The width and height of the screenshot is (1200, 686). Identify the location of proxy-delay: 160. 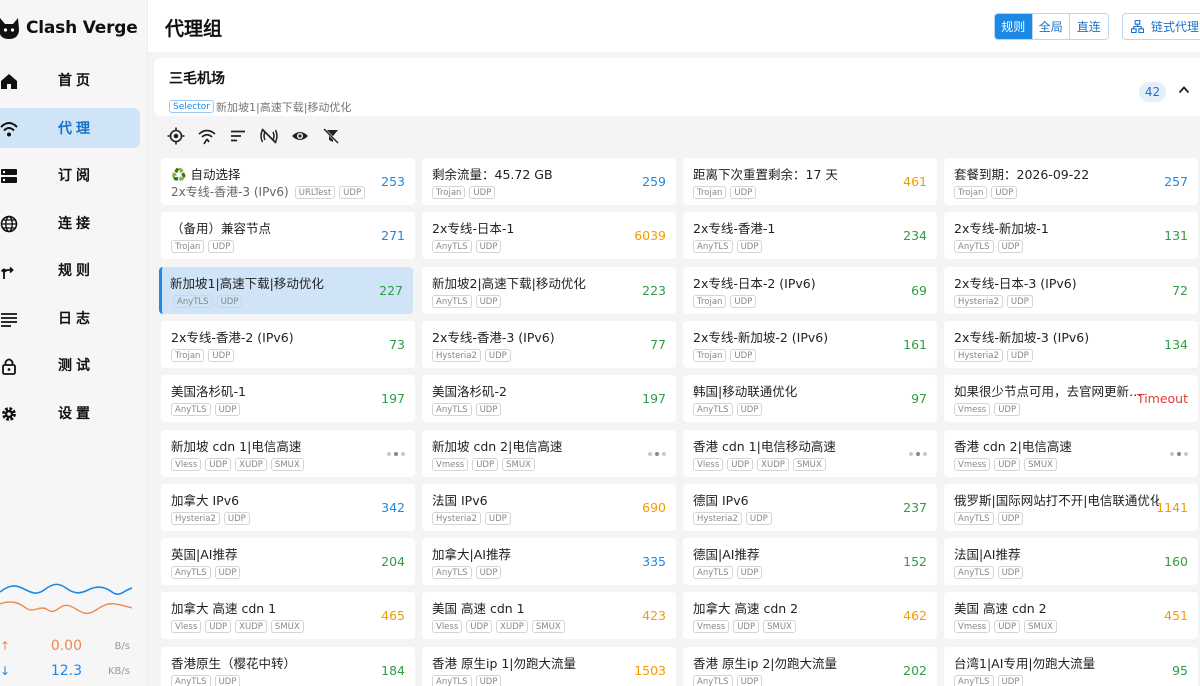
(1176, 561).